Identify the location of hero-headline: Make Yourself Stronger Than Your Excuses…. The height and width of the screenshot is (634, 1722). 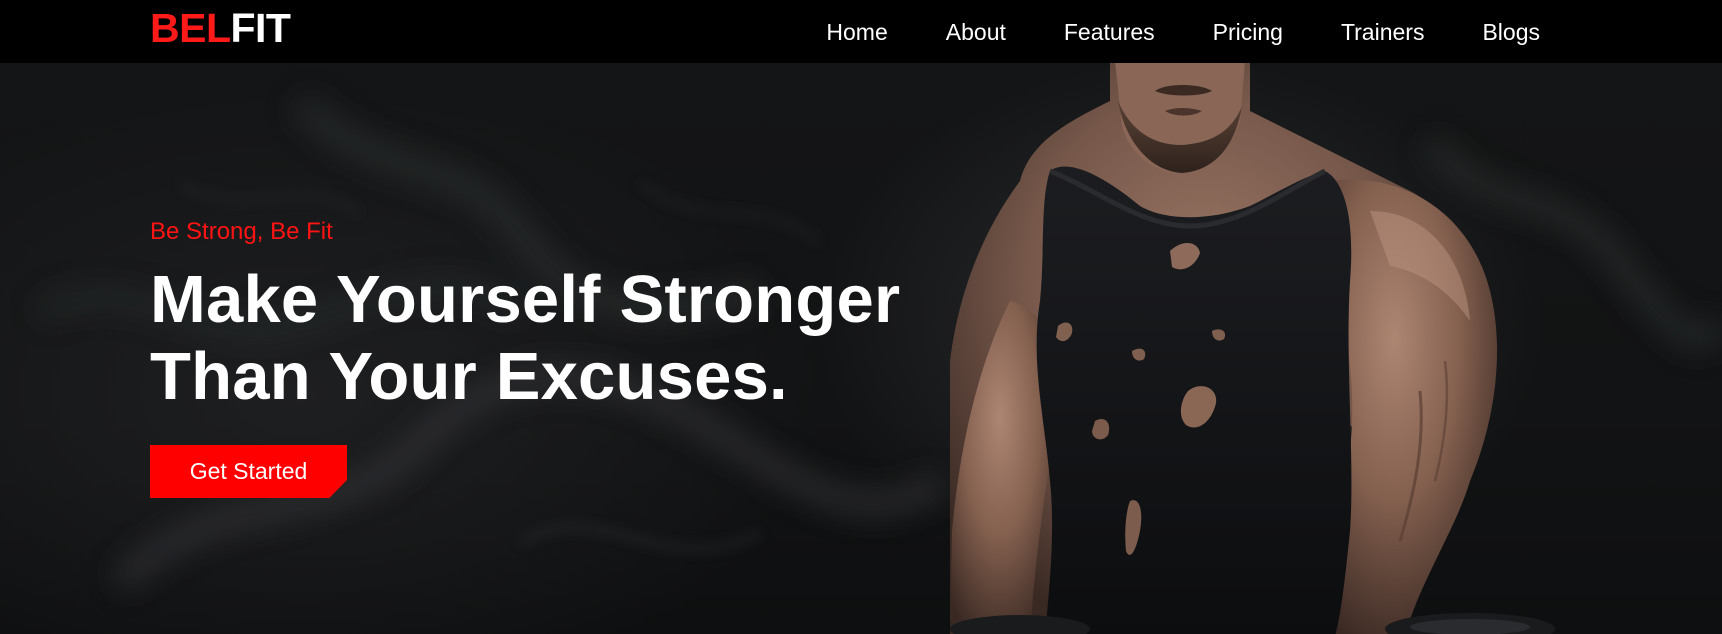
(525, 338).